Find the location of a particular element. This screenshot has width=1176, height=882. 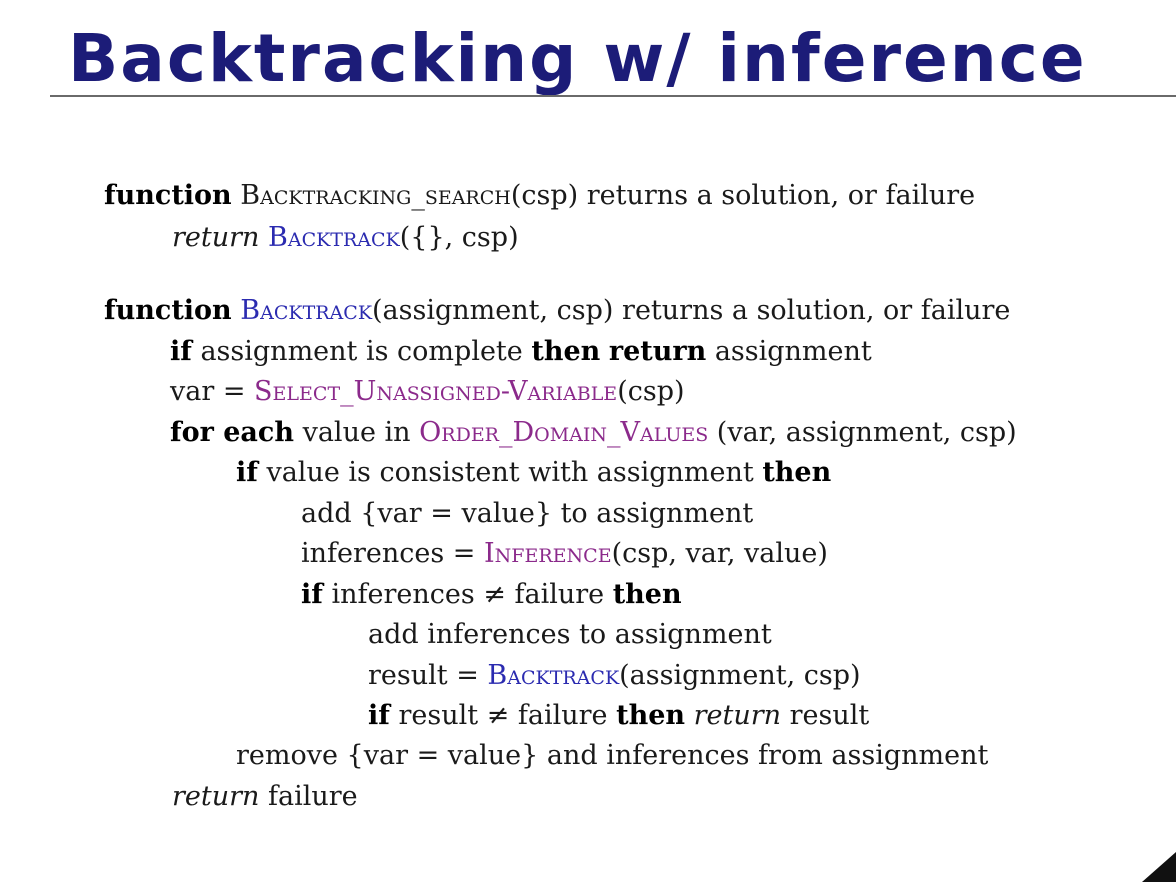

line-if-result: if result ≠ failure then return result is located at coordinates (618, 716).